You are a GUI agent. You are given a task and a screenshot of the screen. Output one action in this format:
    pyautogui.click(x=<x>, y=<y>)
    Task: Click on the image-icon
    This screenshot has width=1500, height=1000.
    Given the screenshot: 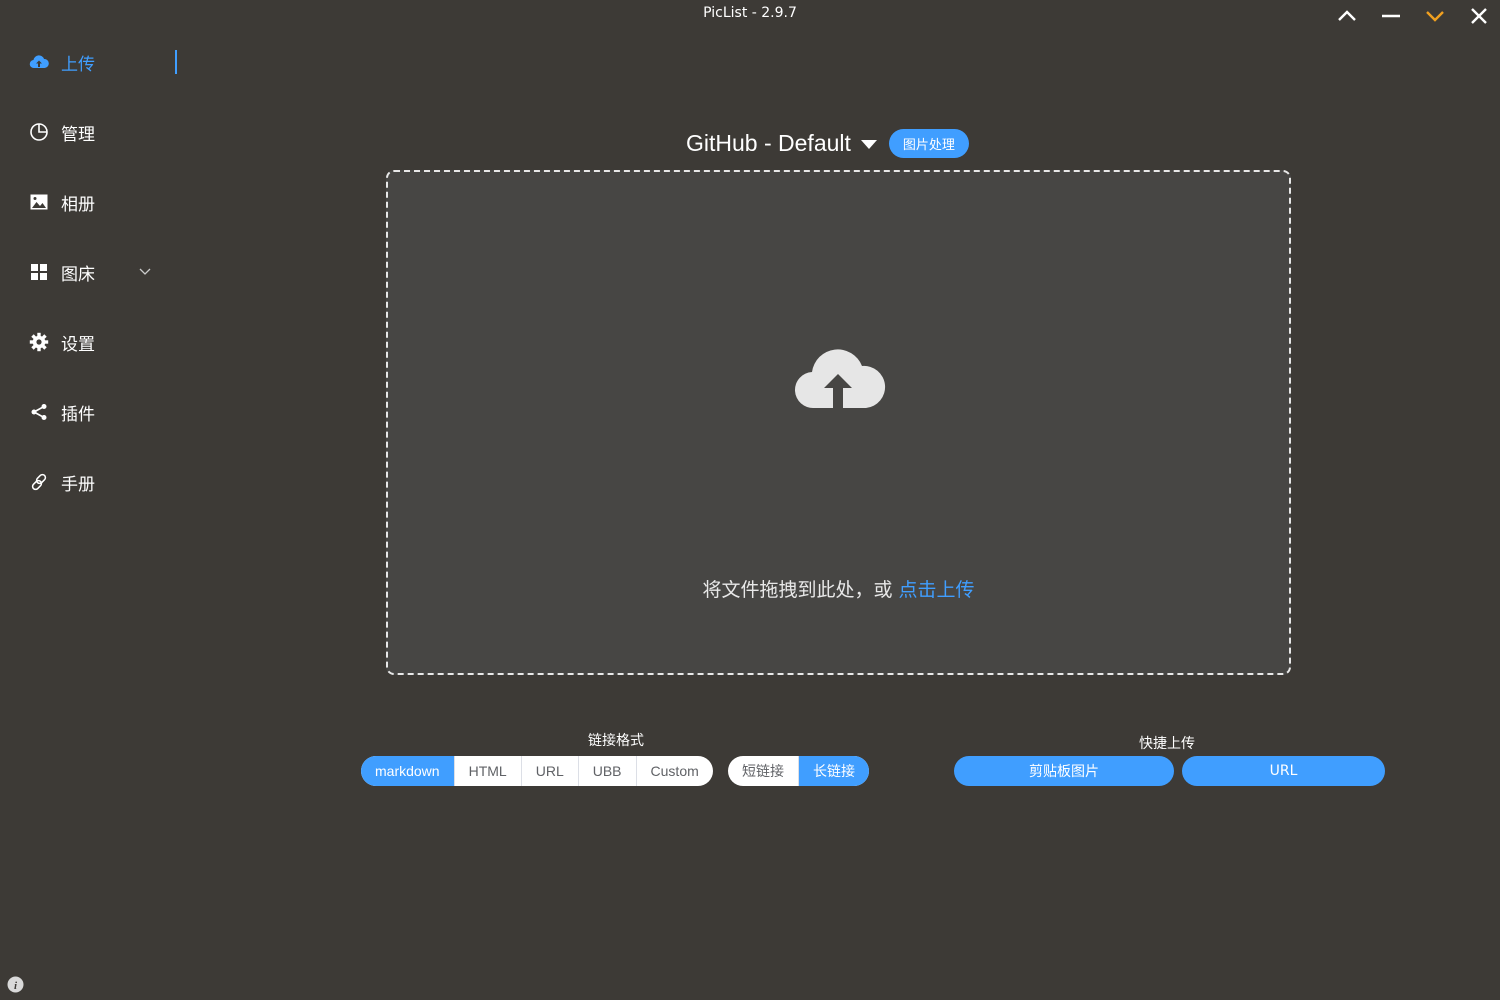 What is the action you would take?
    pyautogui.click(x=39, y=202)
    